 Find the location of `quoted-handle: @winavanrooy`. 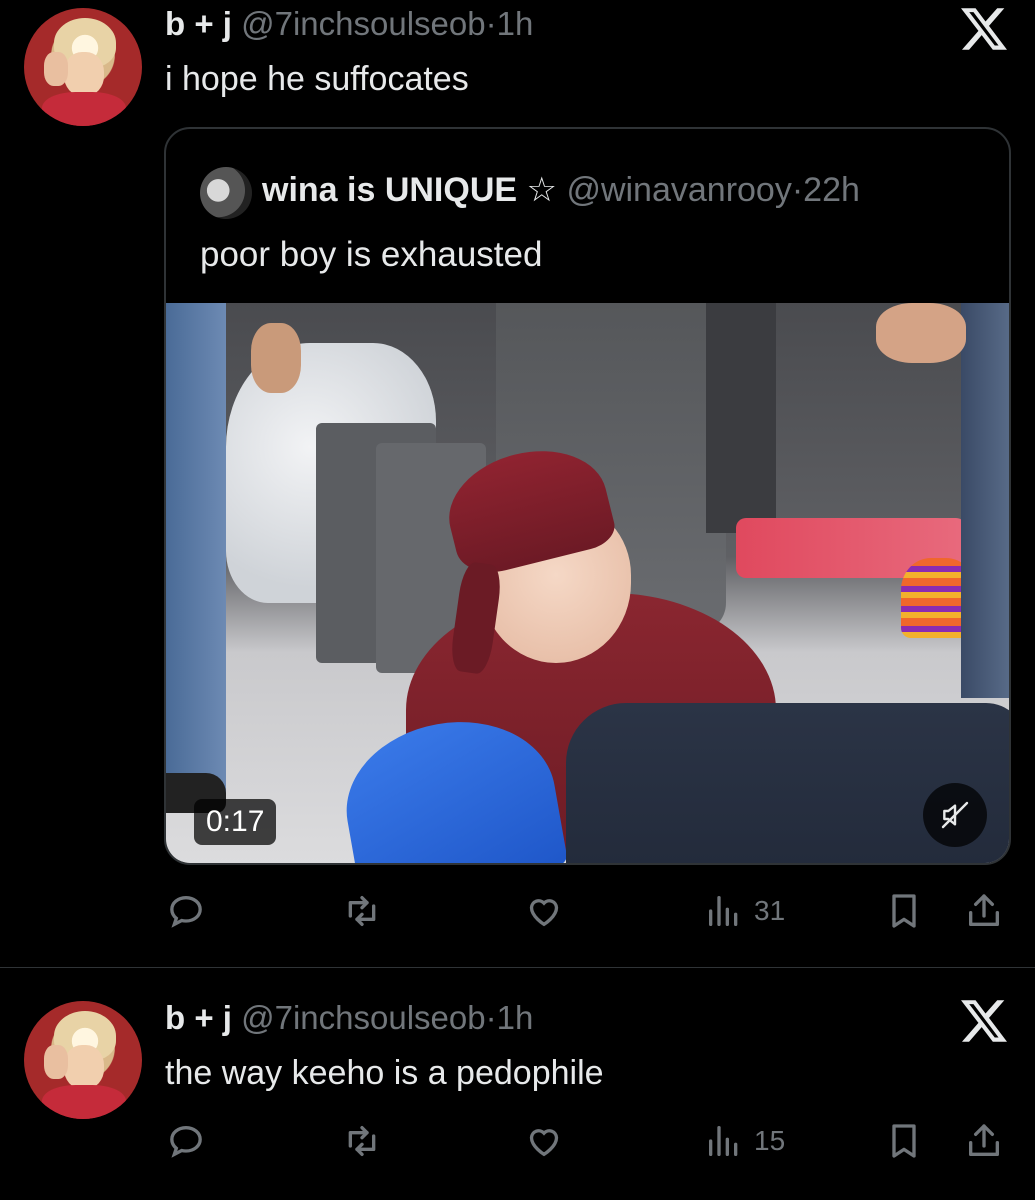

quoted-handle: @winavanrooy is located at coordinates (678, 190).